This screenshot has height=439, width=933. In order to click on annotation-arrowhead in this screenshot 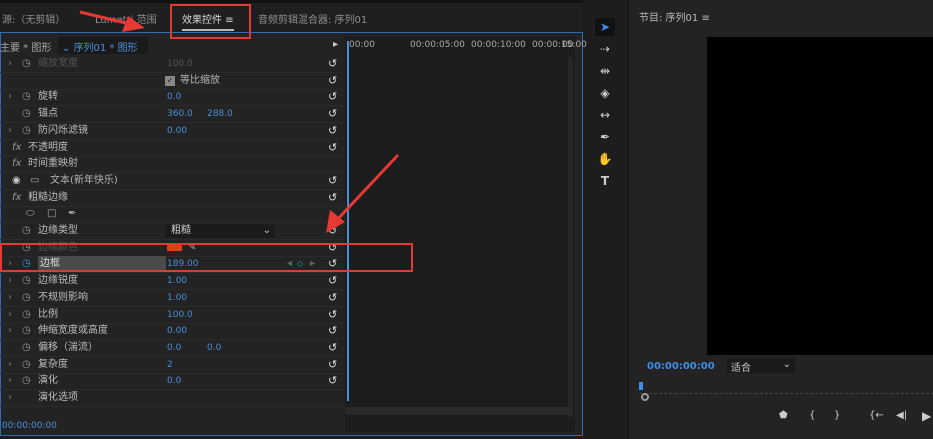, I will do `click(133, 24)`.